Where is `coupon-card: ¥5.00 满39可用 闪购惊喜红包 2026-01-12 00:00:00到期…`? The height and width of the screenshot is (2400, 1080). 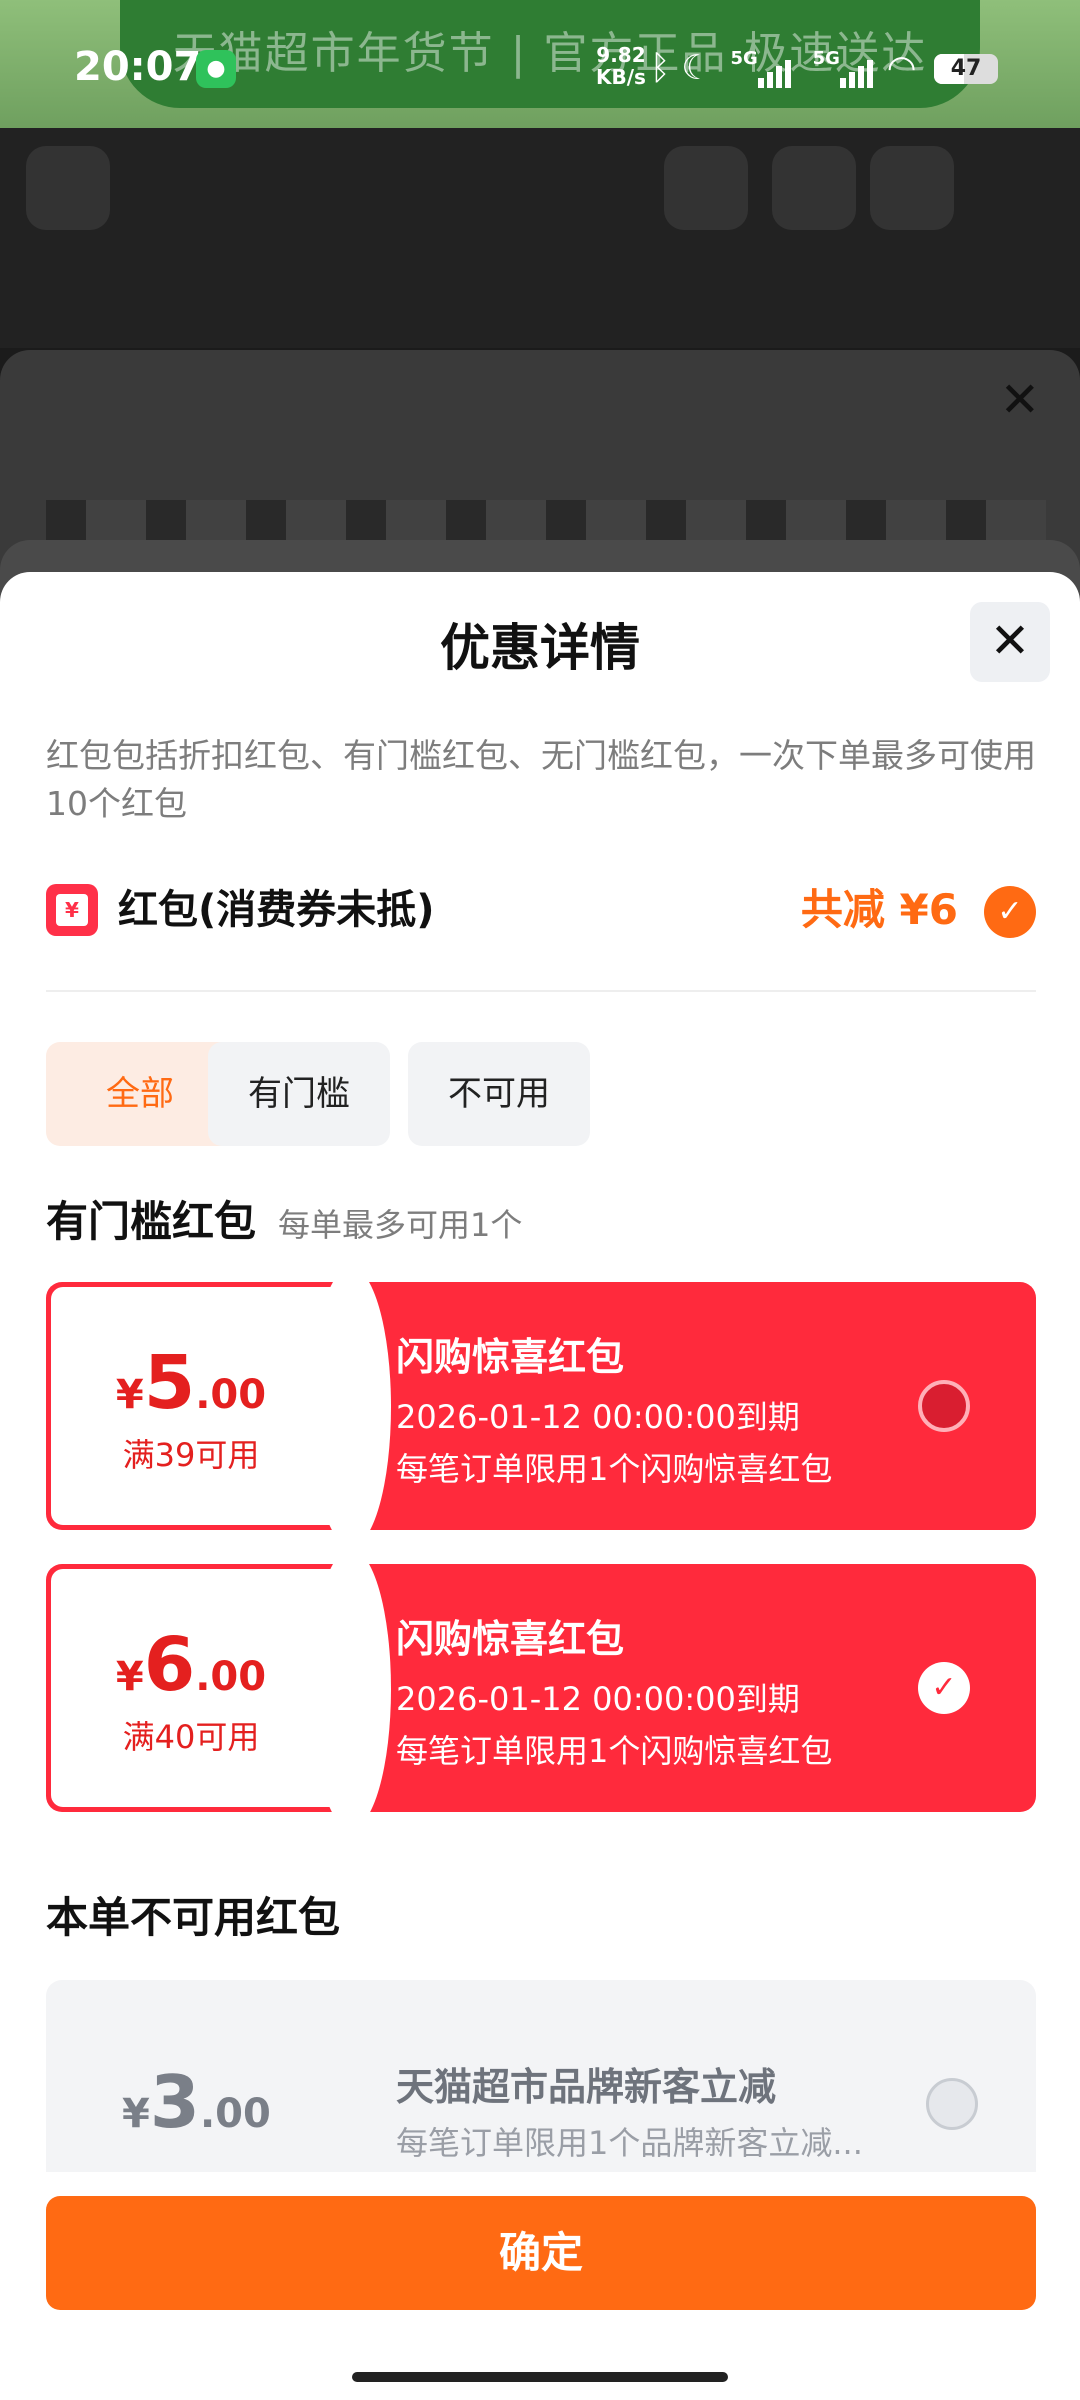
coupon-card: ¥5.00 满39可用 闪购惊喜红包 2026-01-12 00:00:00到期… is located at coordinates (541, 1406).